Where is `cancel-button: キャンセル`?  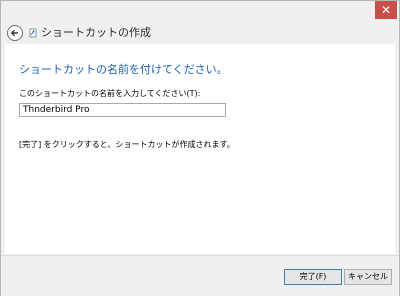 cancel-button: キャンセル is located at coordinates (368, 277).